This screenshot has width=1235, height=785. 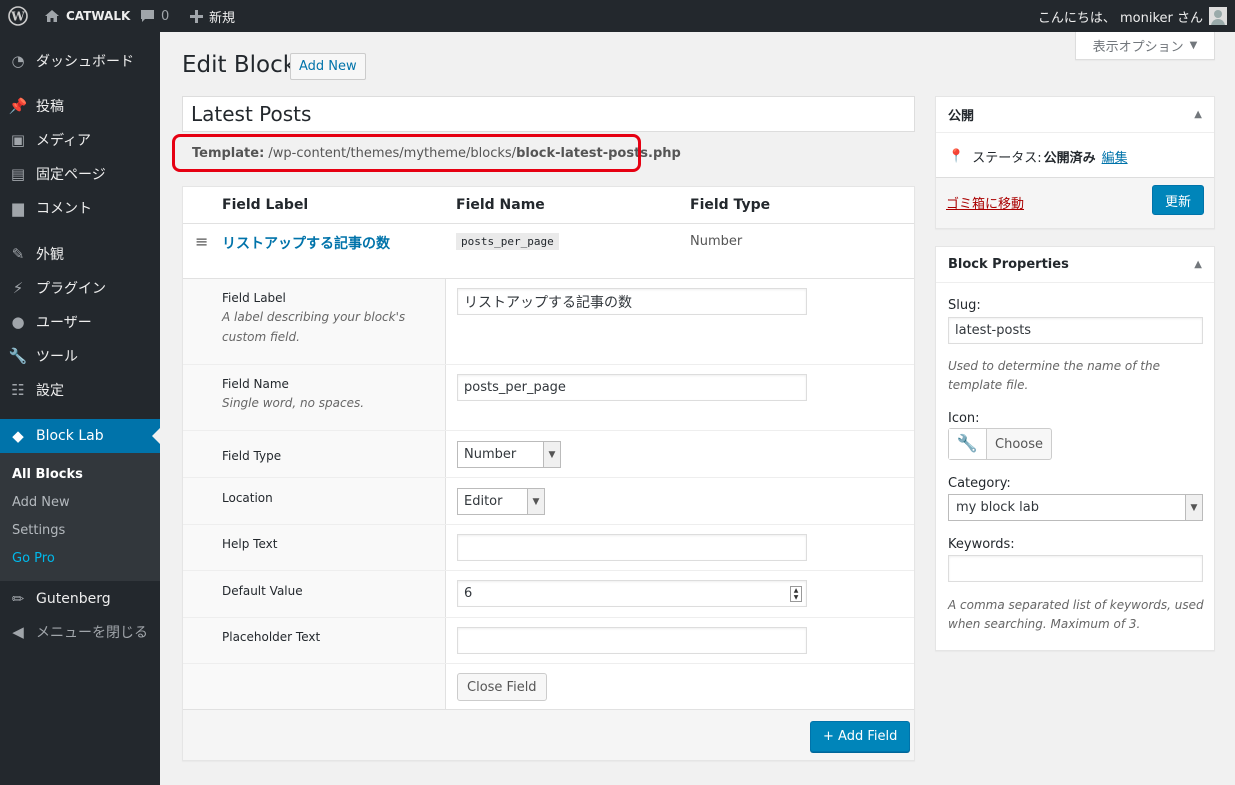 I want to click on field-label-input: リストアップする記事の数, so click(x=632, y=301).